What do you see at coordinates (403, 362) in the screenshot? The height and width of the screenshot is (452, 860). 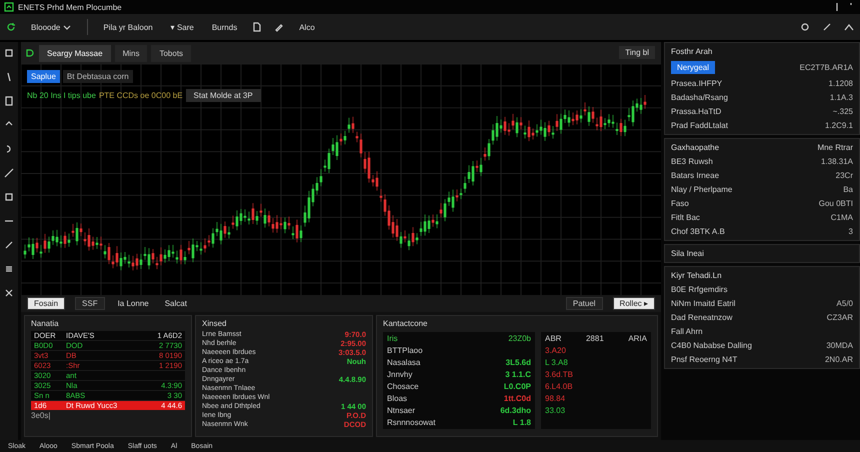 I see `table-cell: Nasalasa` at bounding box center [403, 362].